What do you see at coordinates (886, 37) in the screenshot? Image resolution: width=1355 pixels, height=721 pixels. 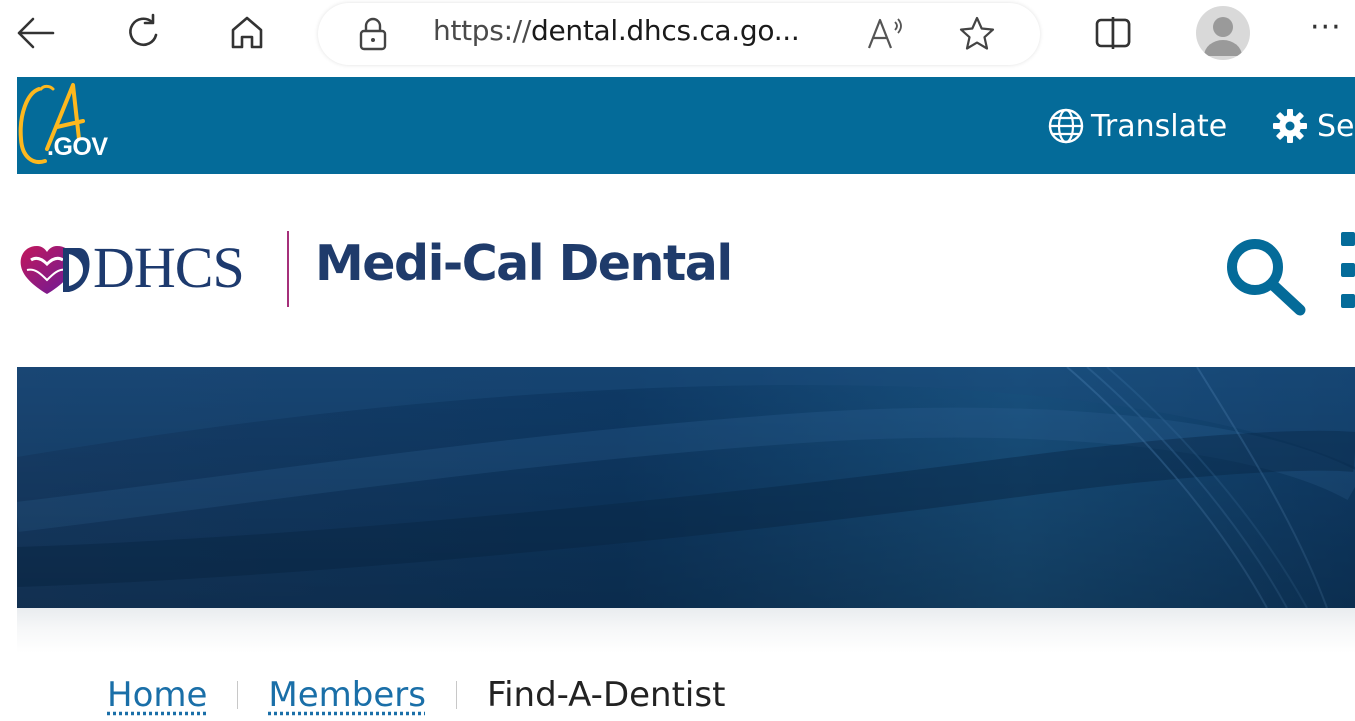 I see `read-aloud-icon` at bounding box center [886, 37].